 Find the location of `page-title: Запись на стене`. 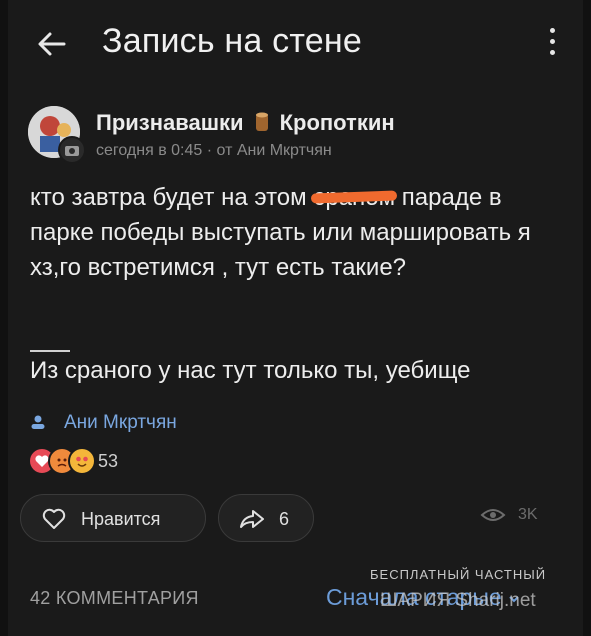

page-title: Запись на стене is located at coordinates (232, 41).